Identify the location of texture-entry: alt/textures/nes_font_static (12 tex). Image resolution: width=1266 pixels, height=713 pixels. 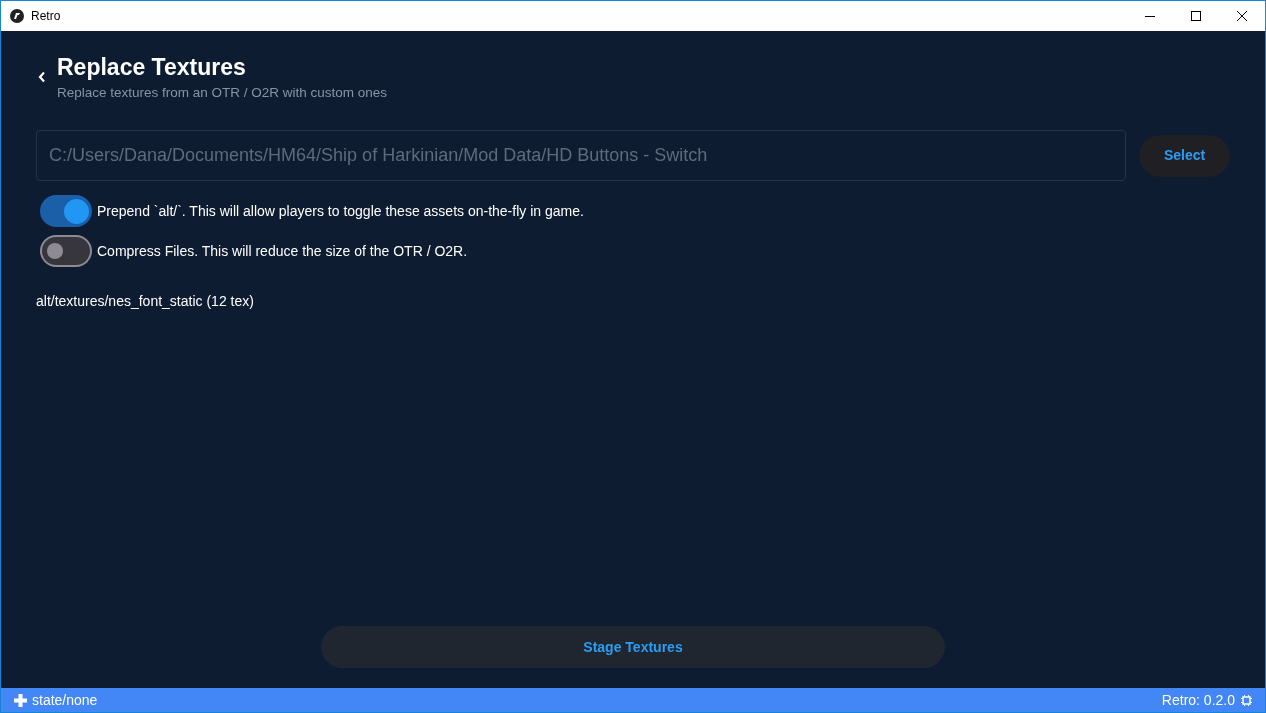
(145, 302).